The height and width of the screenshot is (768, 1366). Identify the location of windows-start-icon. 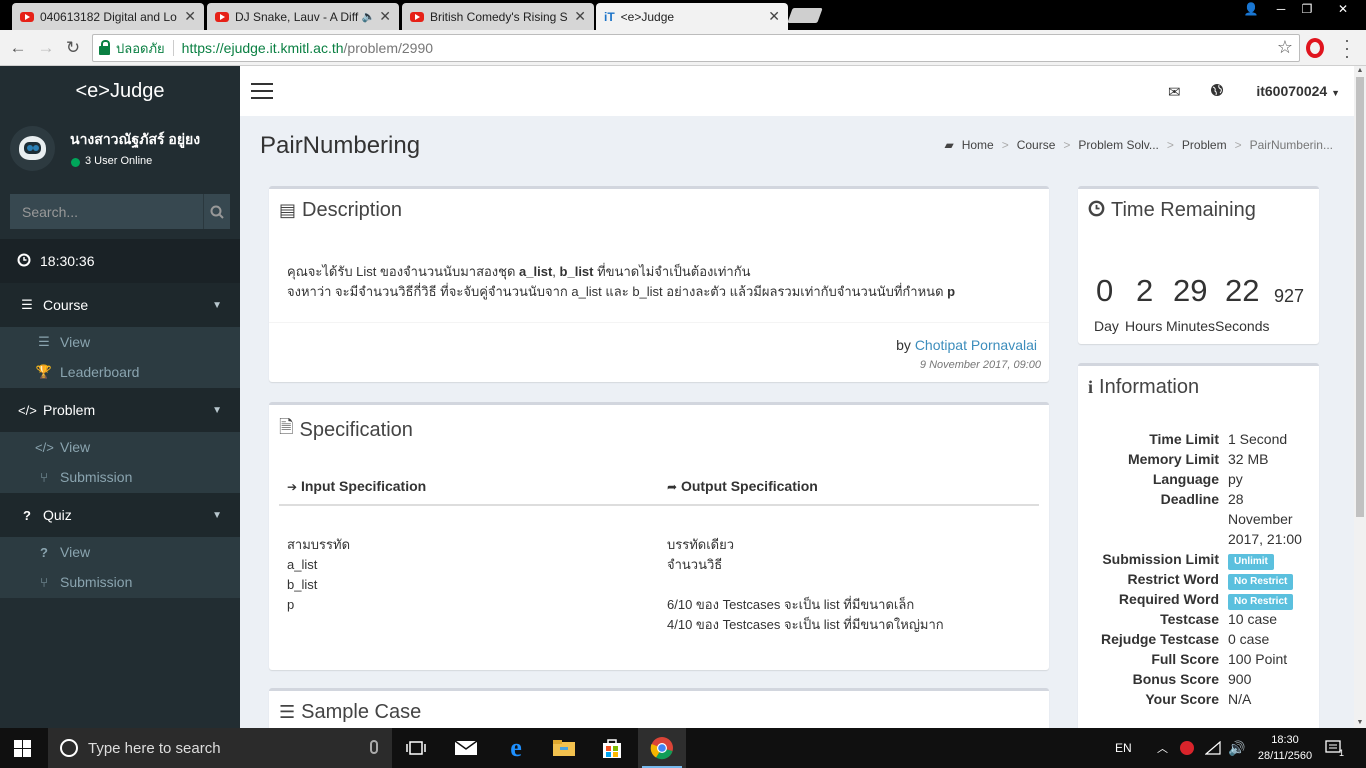
(23, 748).